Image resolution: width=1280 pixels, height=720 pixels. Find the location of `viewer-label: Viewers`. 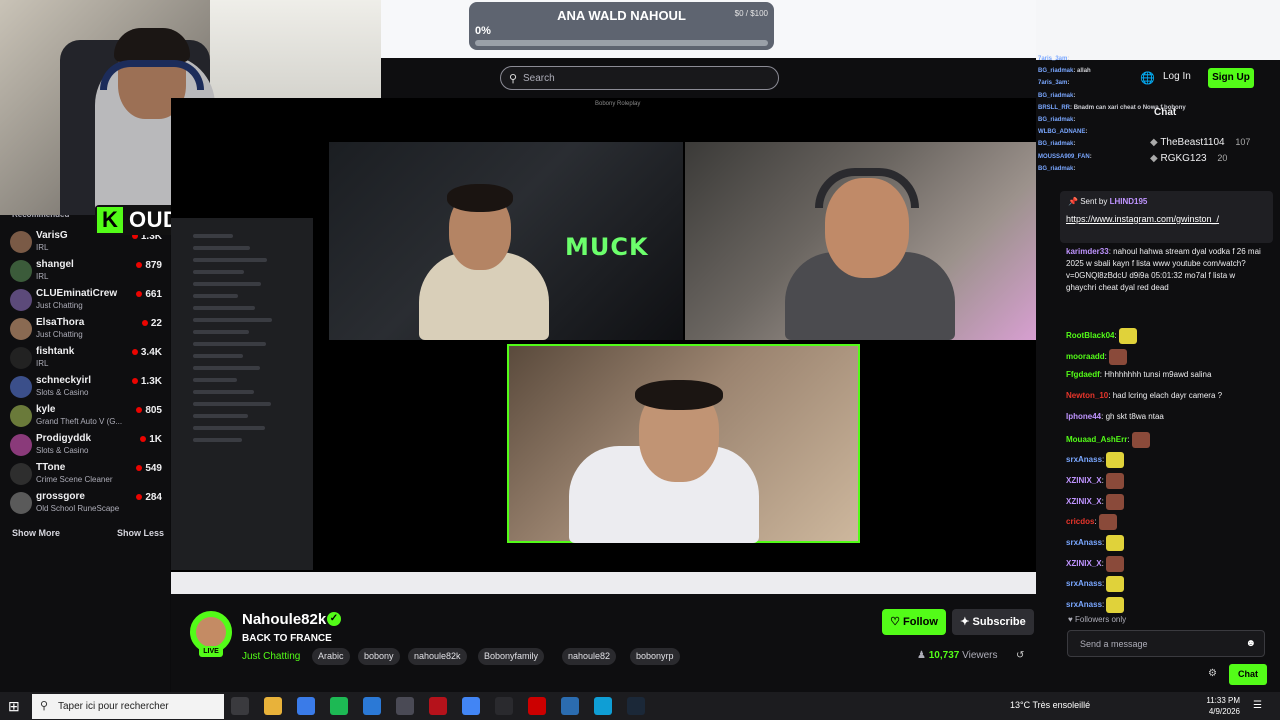

viewer-label: Viewers is located at coordinates (980, 655).